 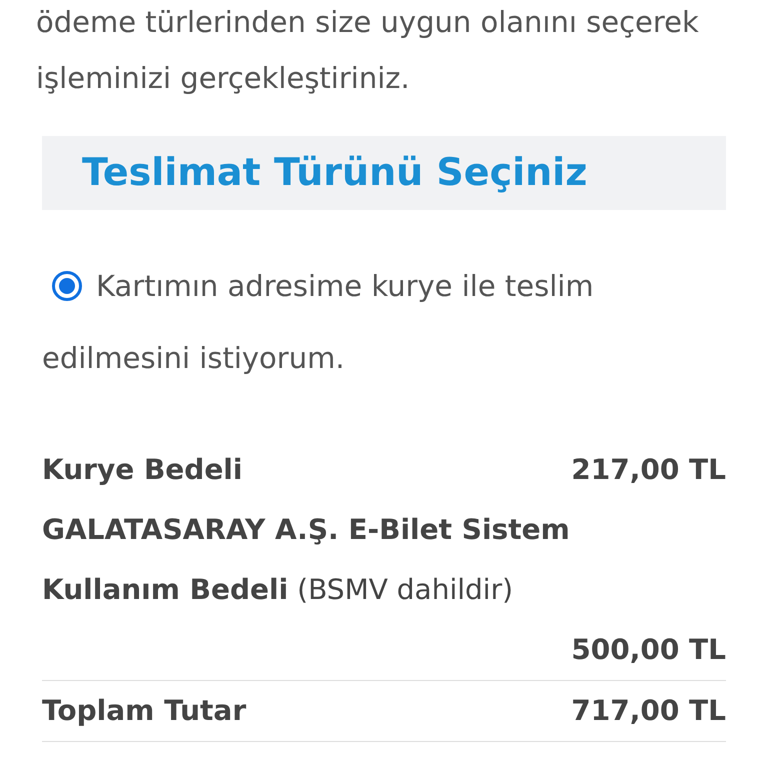 I want to click on fee-label: Kurye Bedeli, so click(x=142, y=470).